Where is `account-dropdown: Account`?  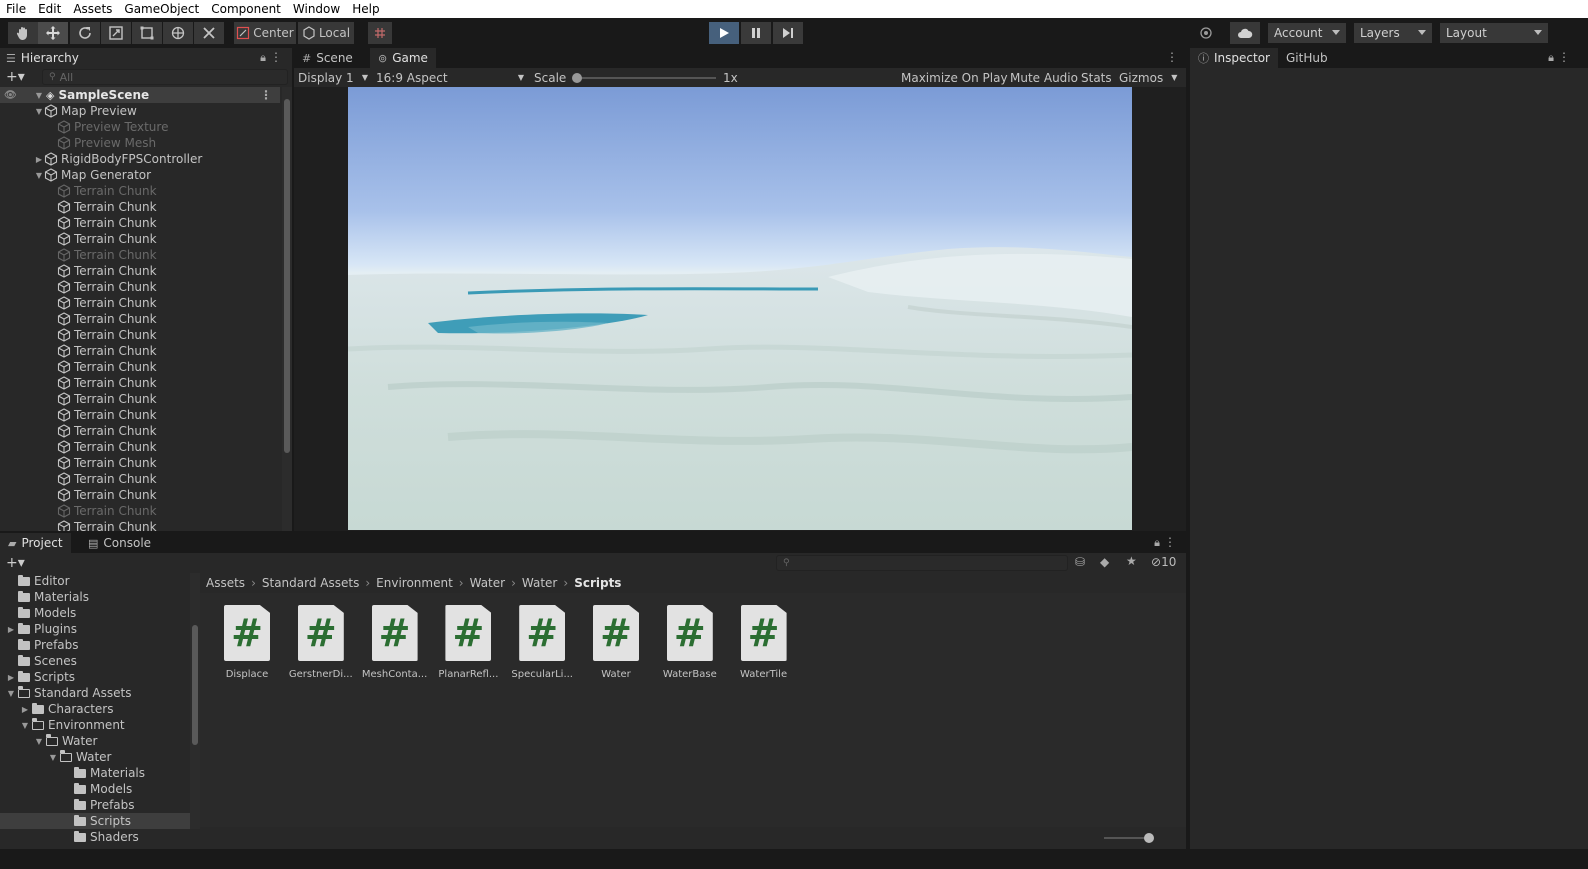 account-dropdown: Account is located at coordinates (1307, 33).